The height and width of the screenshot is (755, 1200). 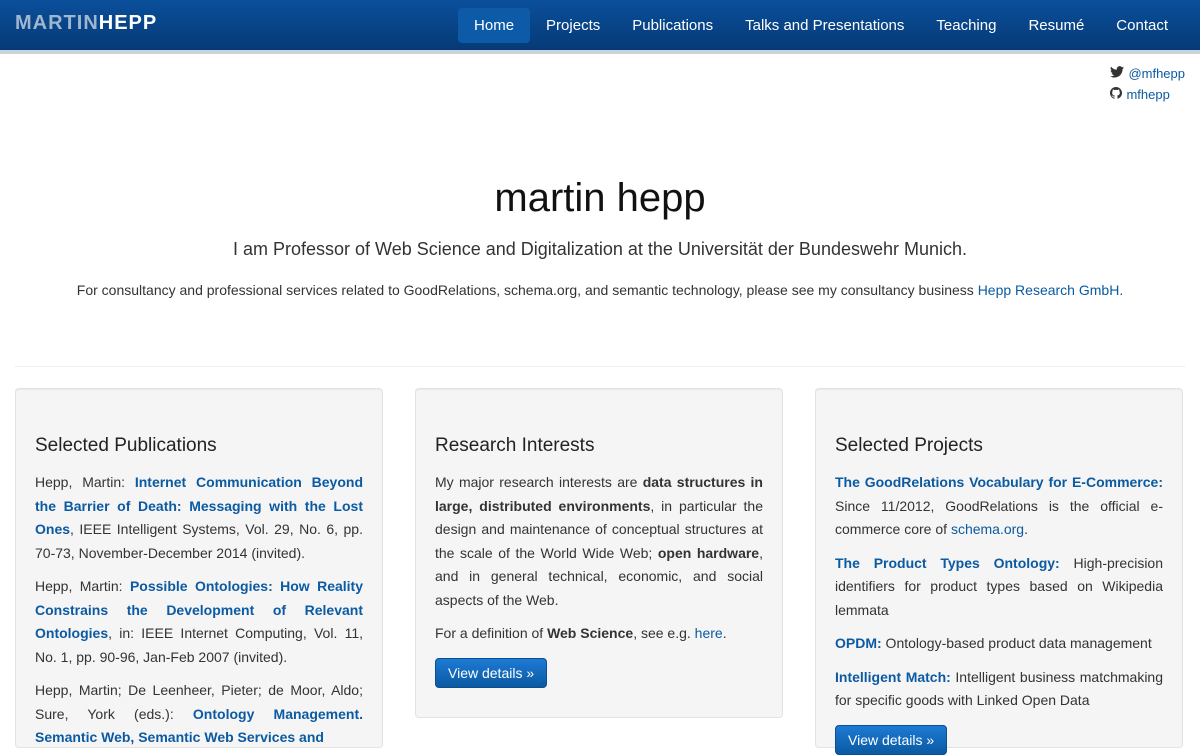 I want to click on twitter-link-row: @mfhepp, so click(x=1147, y=73).